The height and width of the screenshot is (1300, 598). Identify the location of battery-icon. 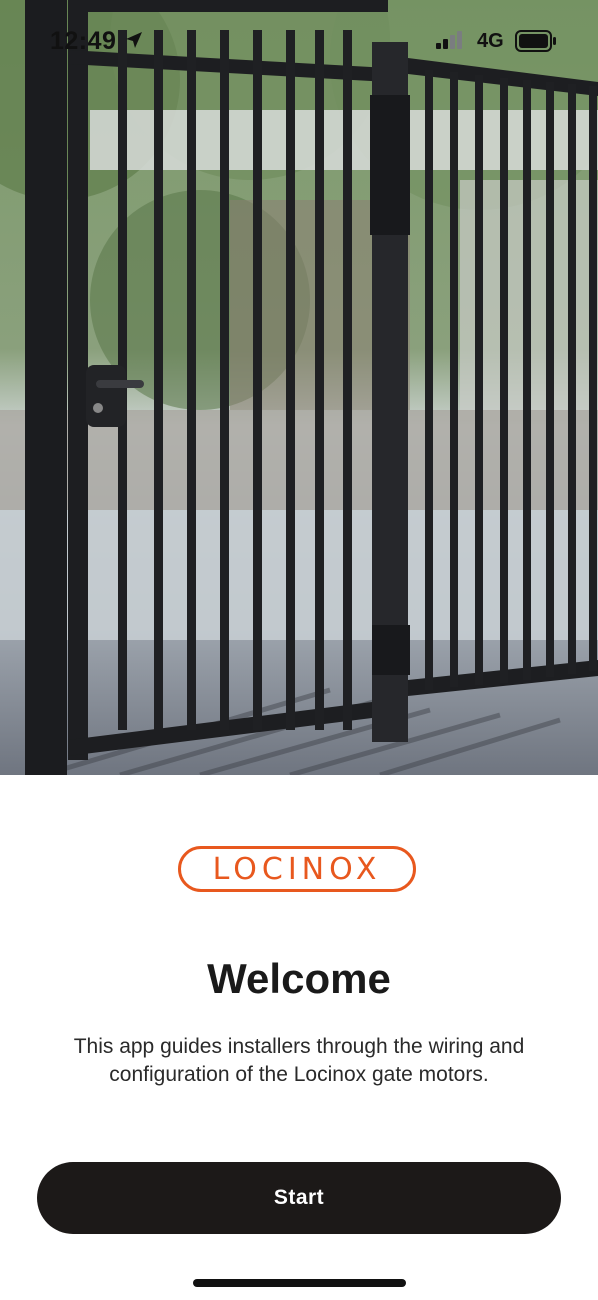
(536, 43).